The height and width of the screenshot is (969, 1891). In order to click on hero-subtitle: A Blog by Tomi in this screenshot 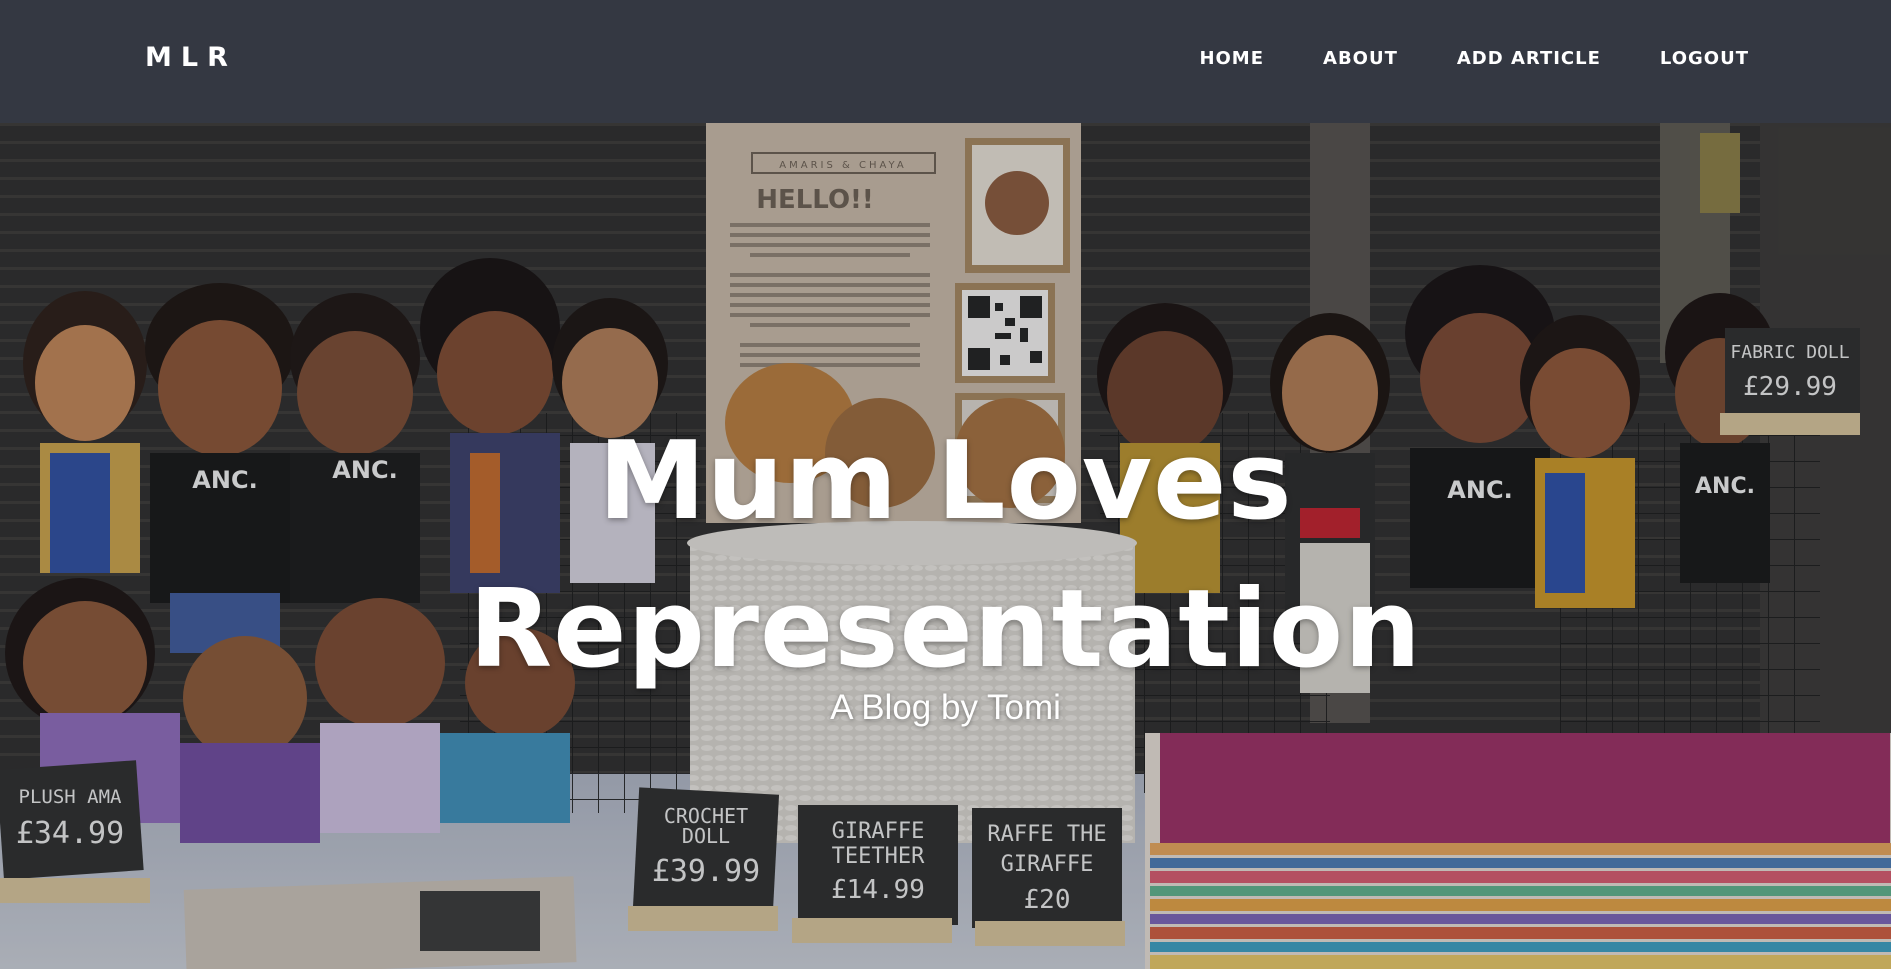, I will do `click(945, 707)`.